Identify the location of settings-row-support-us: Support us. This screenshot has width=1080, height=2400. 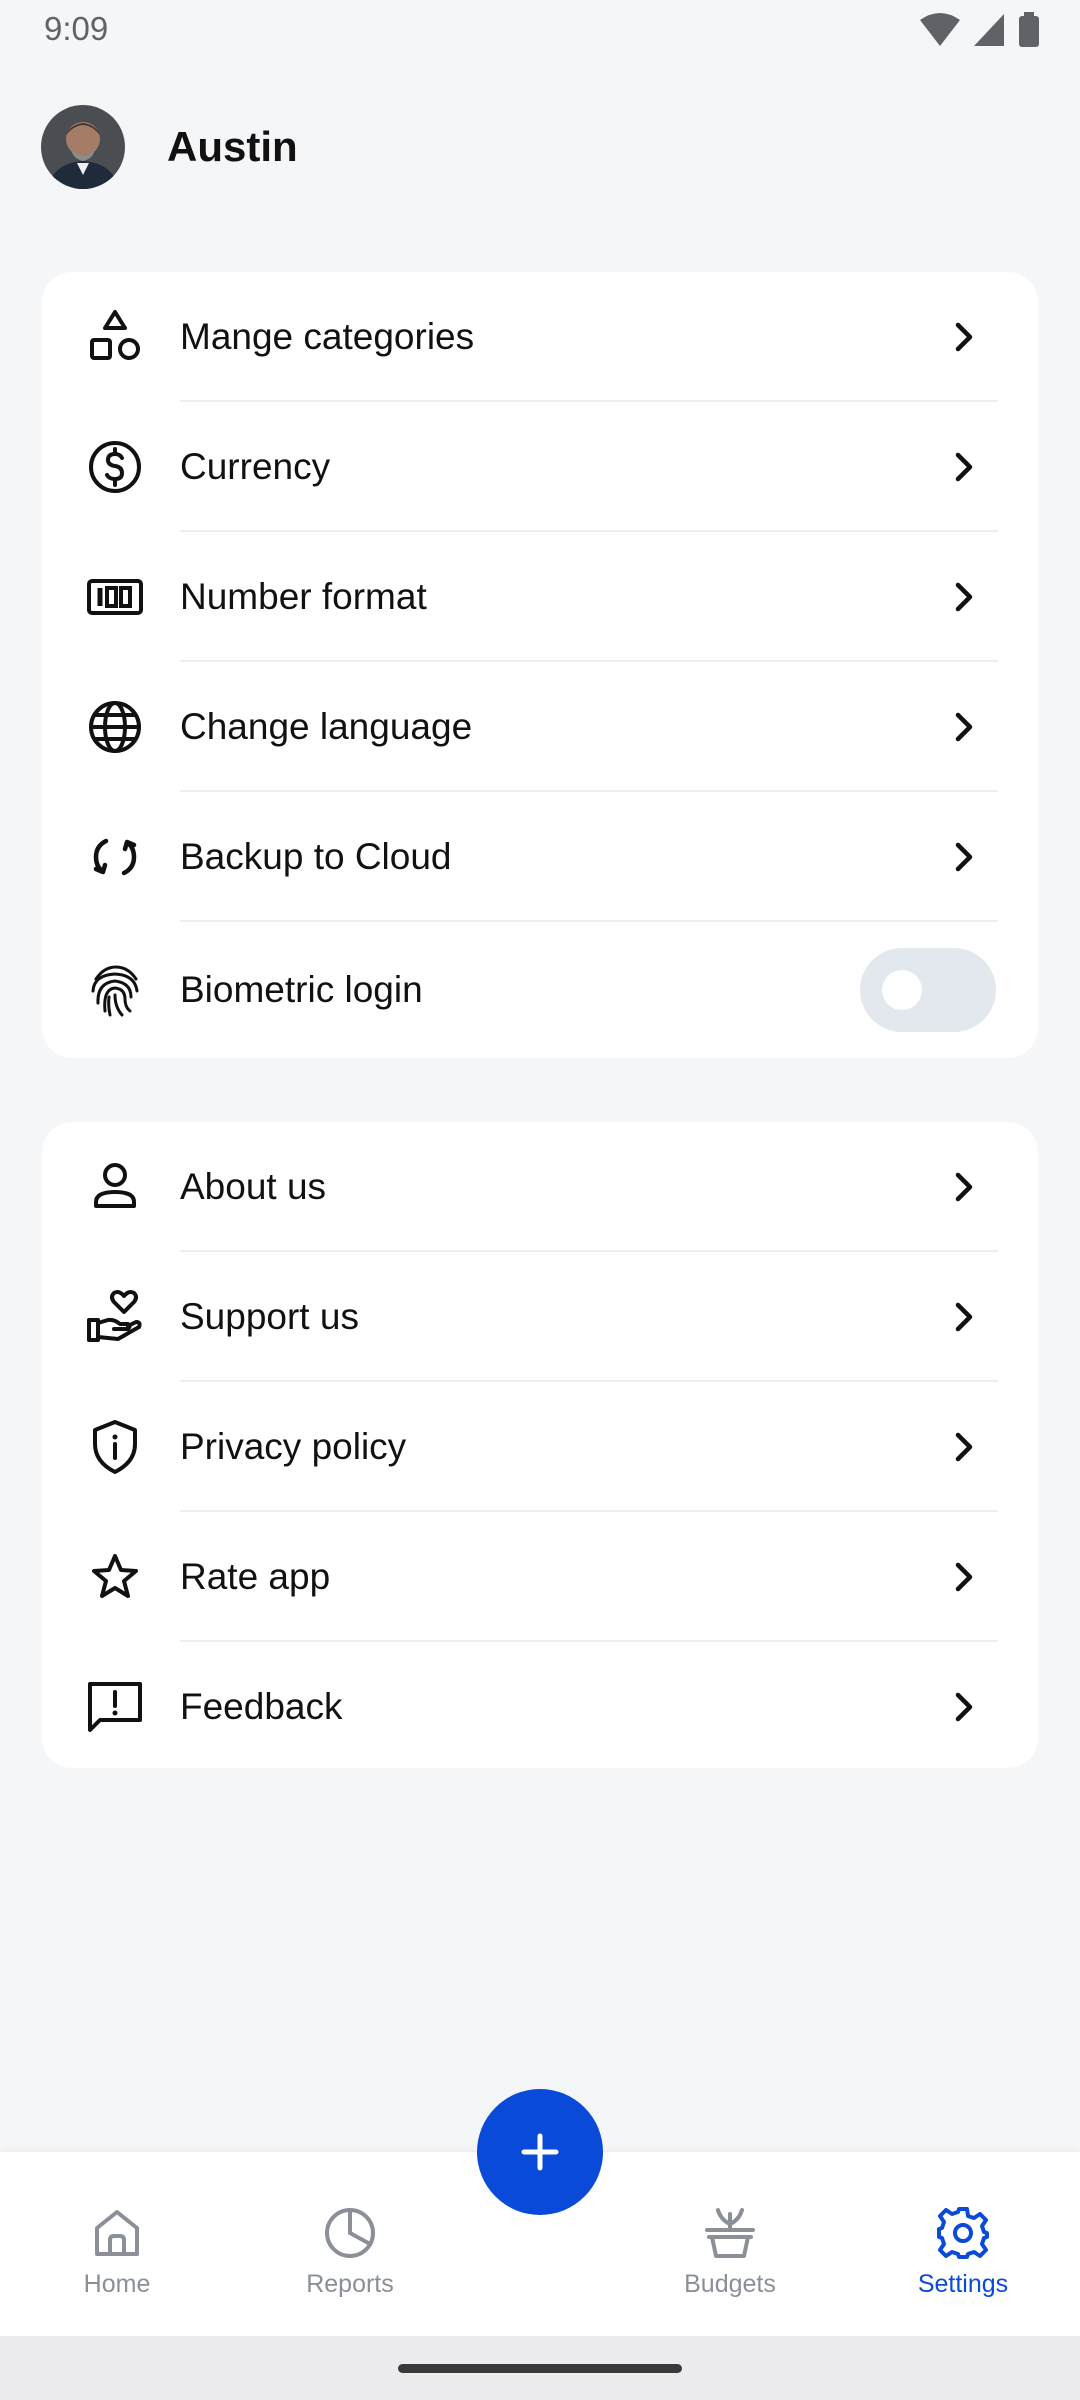
(540, 1317).